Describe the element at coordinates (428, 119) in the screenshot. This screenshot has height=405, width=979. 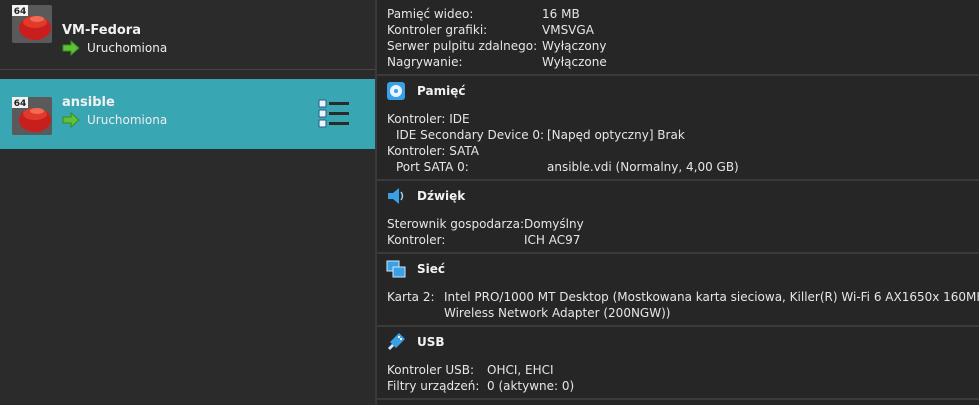
I see `storage-controller-ide: Kontroler: IDE` at that location.